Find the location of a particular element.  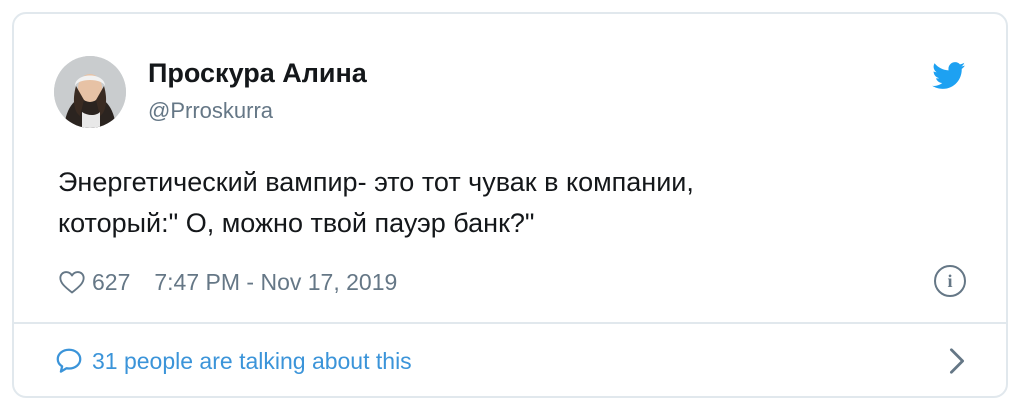

like-count: 627 is located at coordinates (111, 282).